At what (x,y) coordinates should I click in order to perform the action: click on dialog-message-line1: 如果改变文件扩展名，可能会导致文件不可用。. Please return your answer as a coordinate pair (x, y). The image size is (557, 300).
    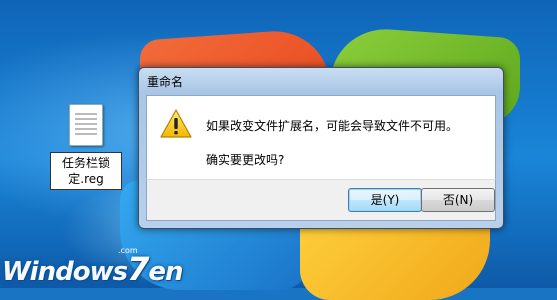
    Looking at the image, I should click on (332, 126).